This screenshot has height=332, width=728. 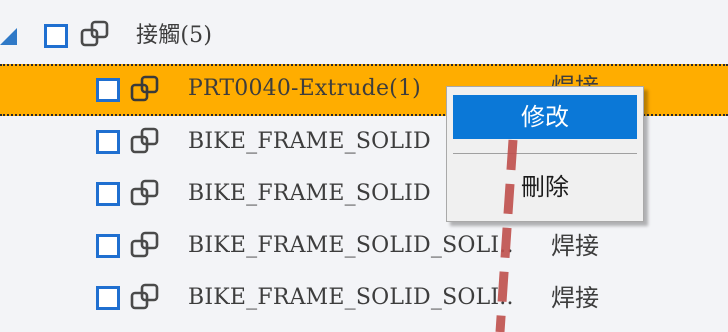 What do you see at coordinates (545, 187) in the screenshot?
I see `menu-item-delete: 刪除` at bounding box center [545, 187].